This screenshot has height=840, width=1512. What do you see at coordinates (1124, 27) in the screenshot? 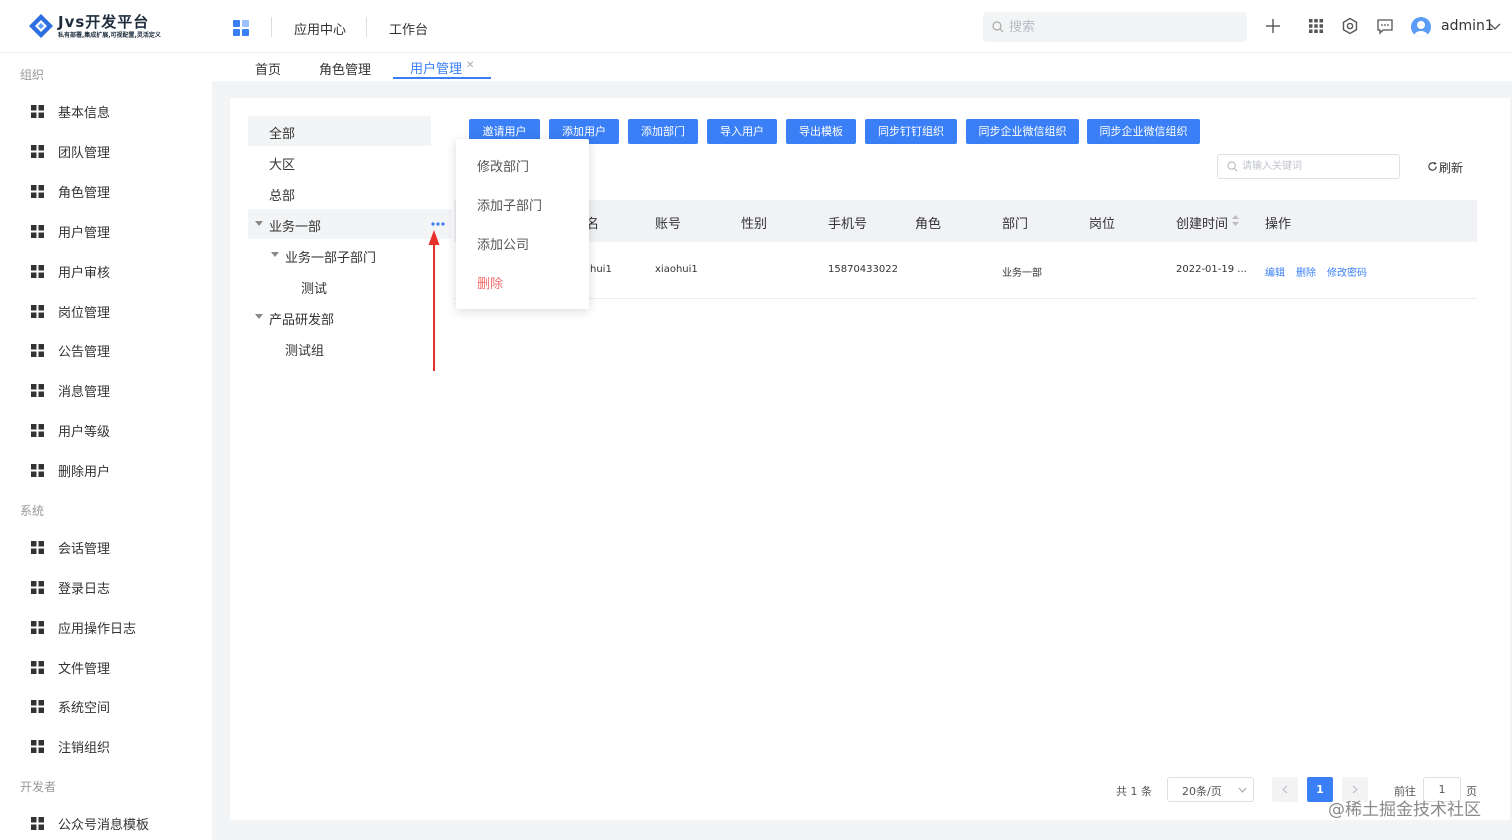
I see `global-search-input` at bounding box center [1124, 27].